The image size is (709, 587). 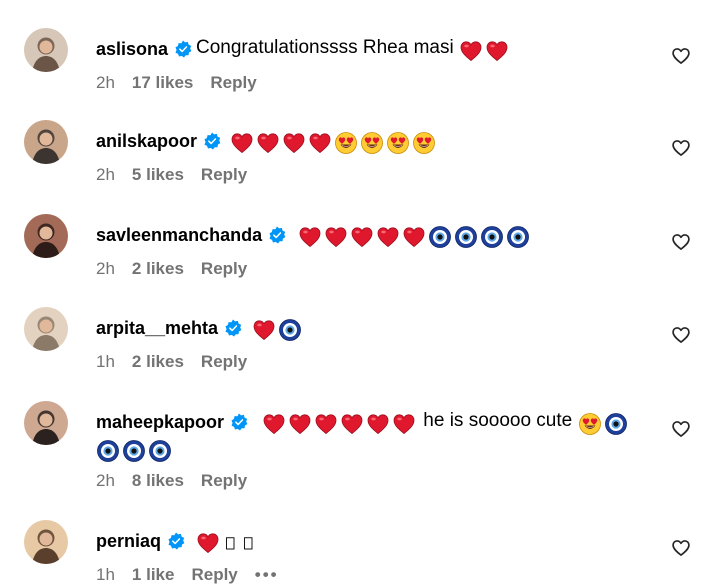 I want to click on comment-meta: 1h 1 like Reply •••, so click(x=196, y=575).